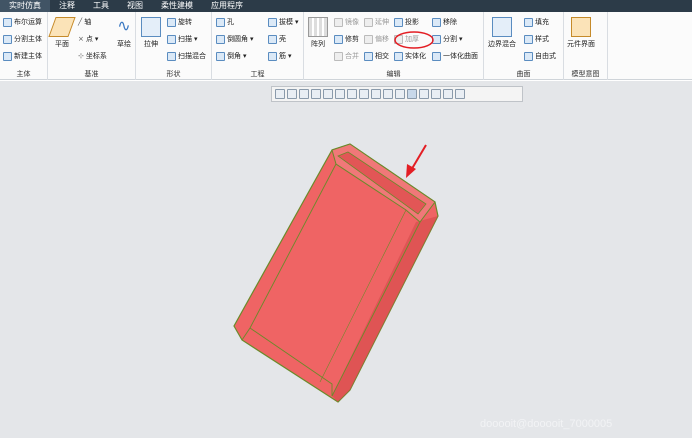 The image size is (692, 438). What do you see at coordinates (283, 22) in the screenshot?
I see `draft-button: 拔模 ▾` at bounding box center [283, 22].